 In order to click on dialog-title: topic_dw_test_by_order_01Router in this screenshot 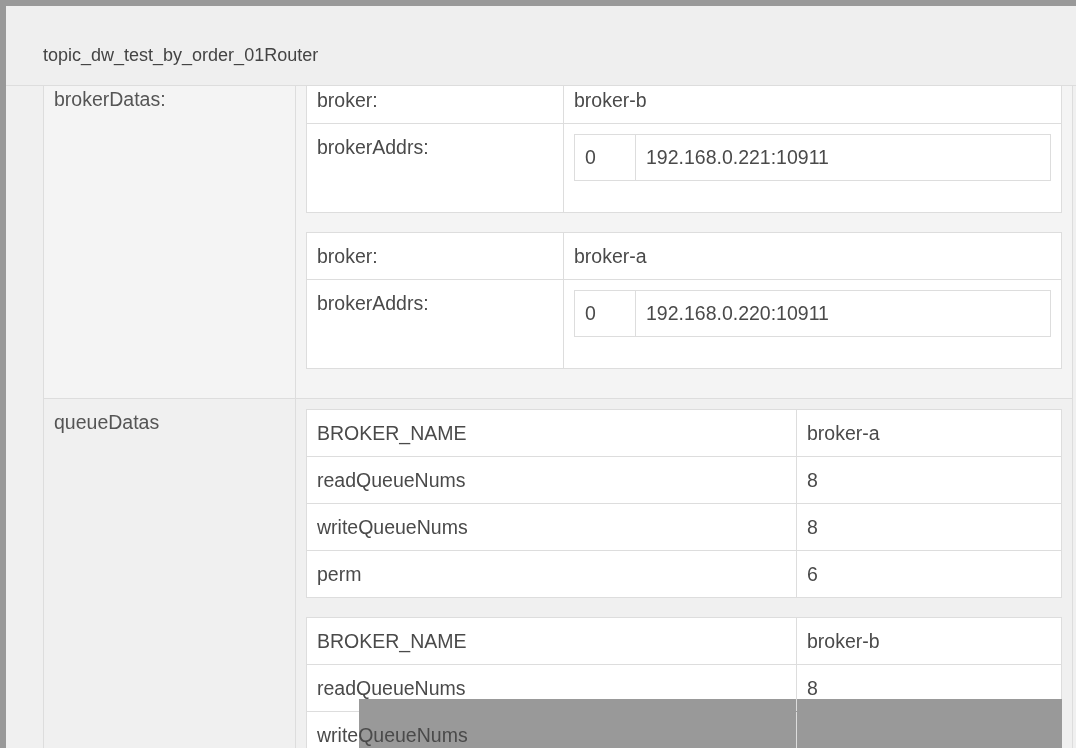, I will do `click(181, 55)`.